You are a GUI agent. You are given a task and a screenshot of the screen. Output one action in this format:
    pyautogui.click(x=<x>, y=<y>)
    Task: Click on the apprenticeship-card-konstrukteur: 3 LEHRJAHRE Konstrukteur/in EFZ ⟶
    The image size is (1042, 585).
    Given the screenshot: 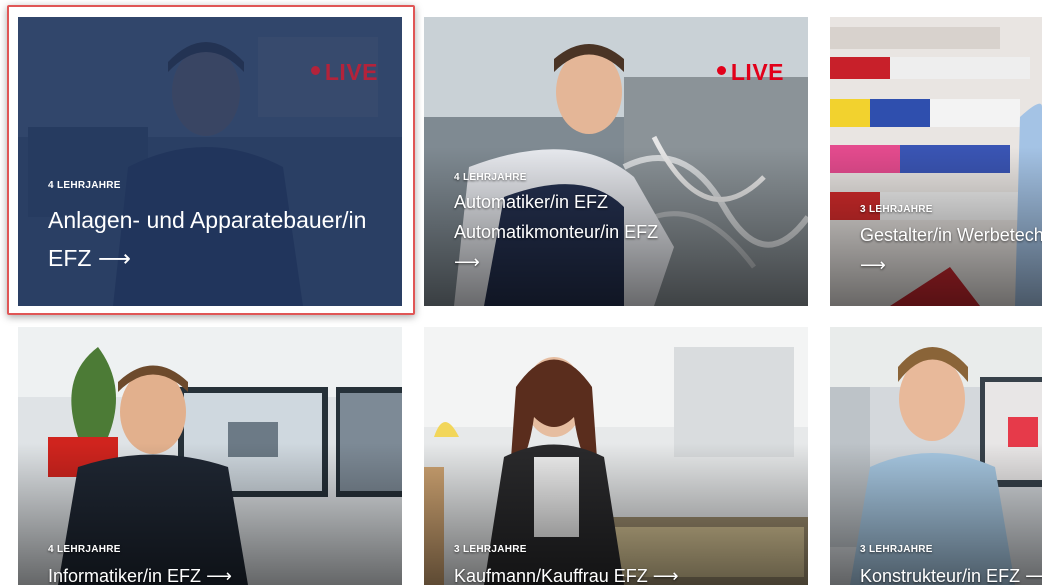 What is the action you would take?
    pyautogui.click(x=936, y=456)
    